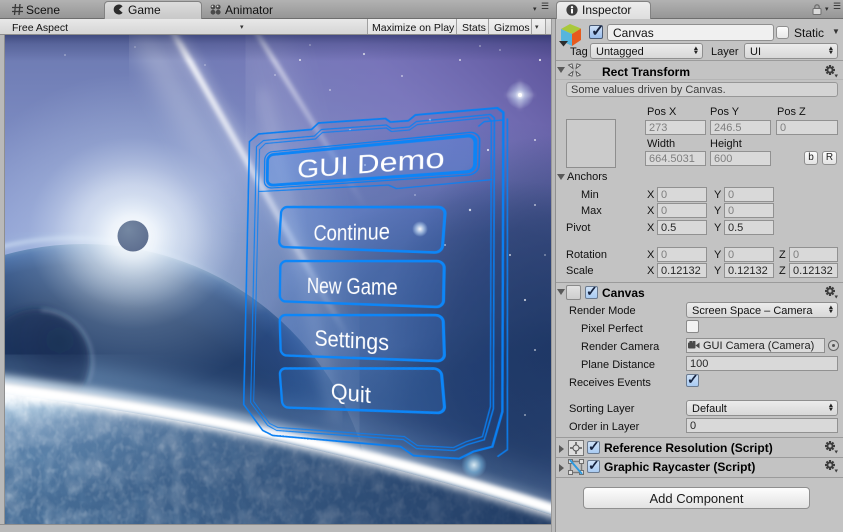 The image size is (843, 532). What do you see at coordinates (351, 232) in the screenshot?
I see `svg-text: Continue` at bounding box center [351, 232].